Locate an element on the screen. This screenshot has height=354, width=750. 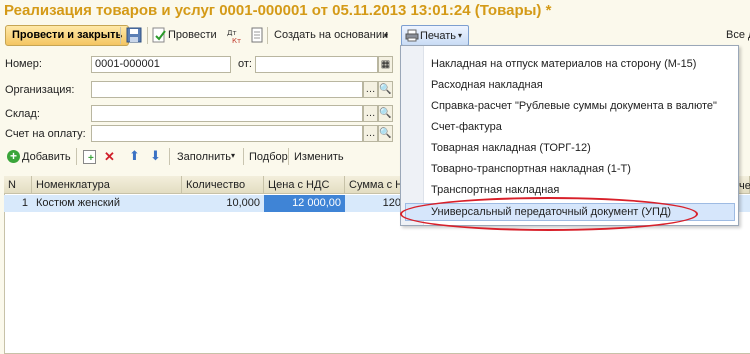
post-and-close-button: Провести и закрыть is located at coordinates (67, 35).